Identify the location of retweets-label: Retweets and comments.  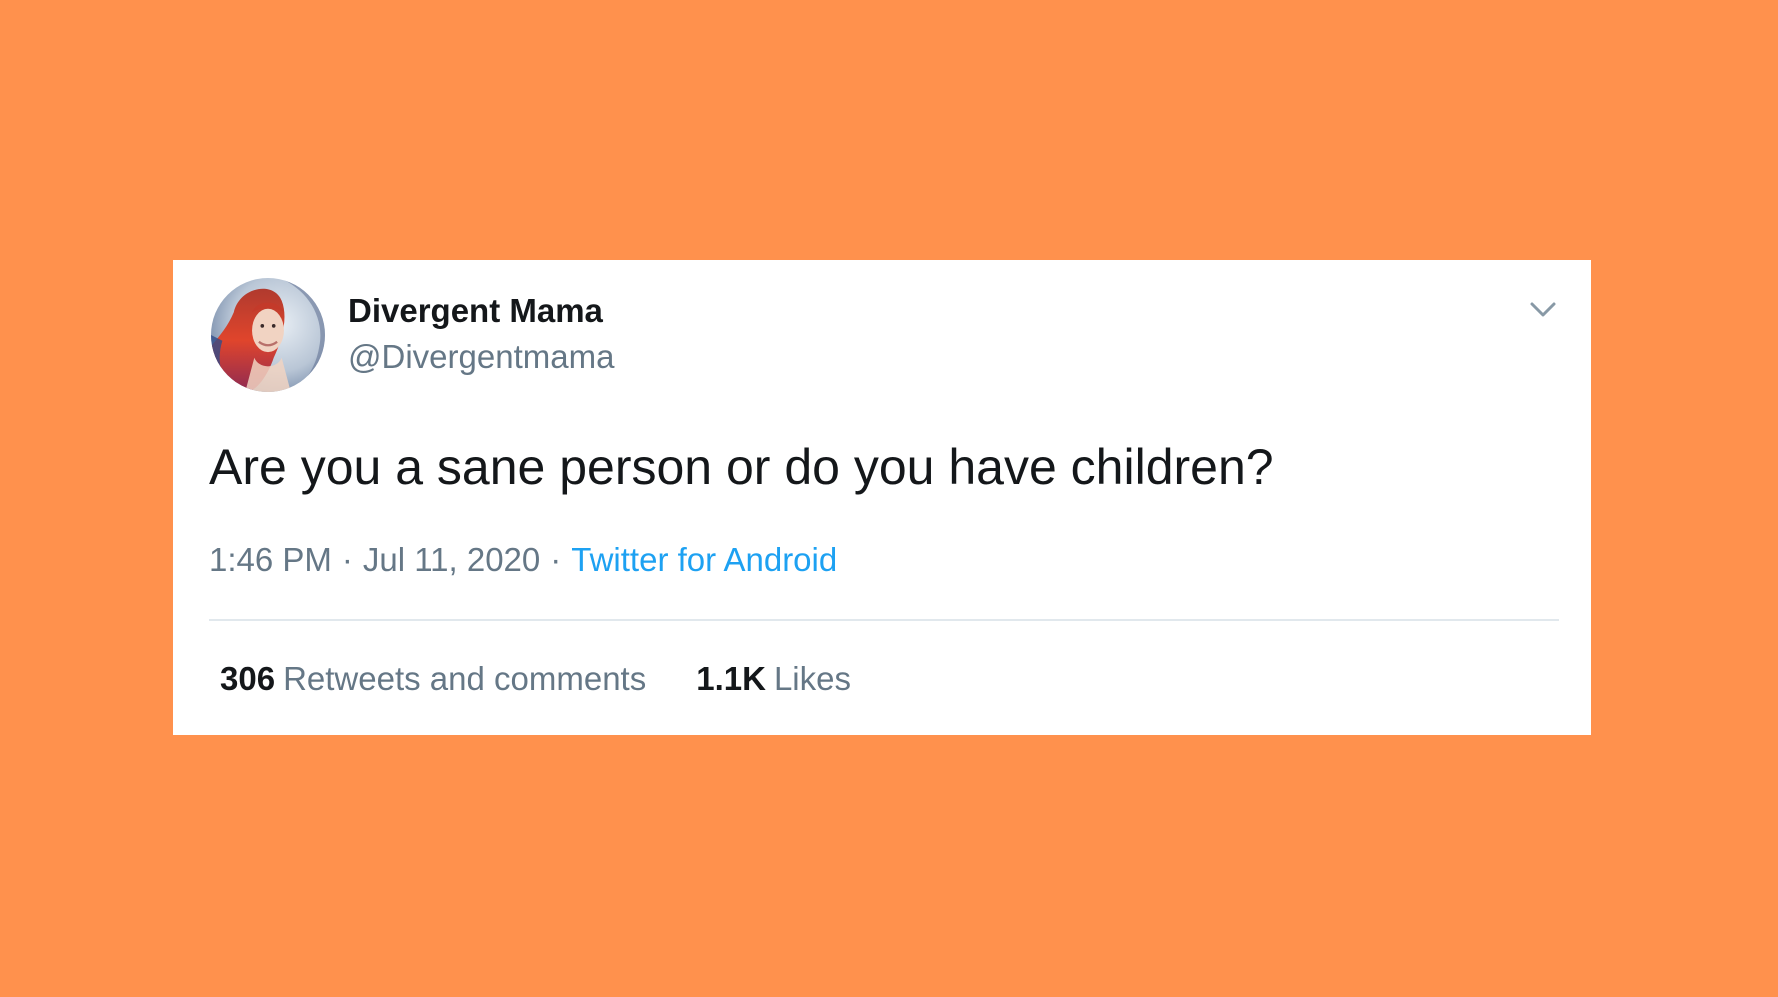
(465, 678).